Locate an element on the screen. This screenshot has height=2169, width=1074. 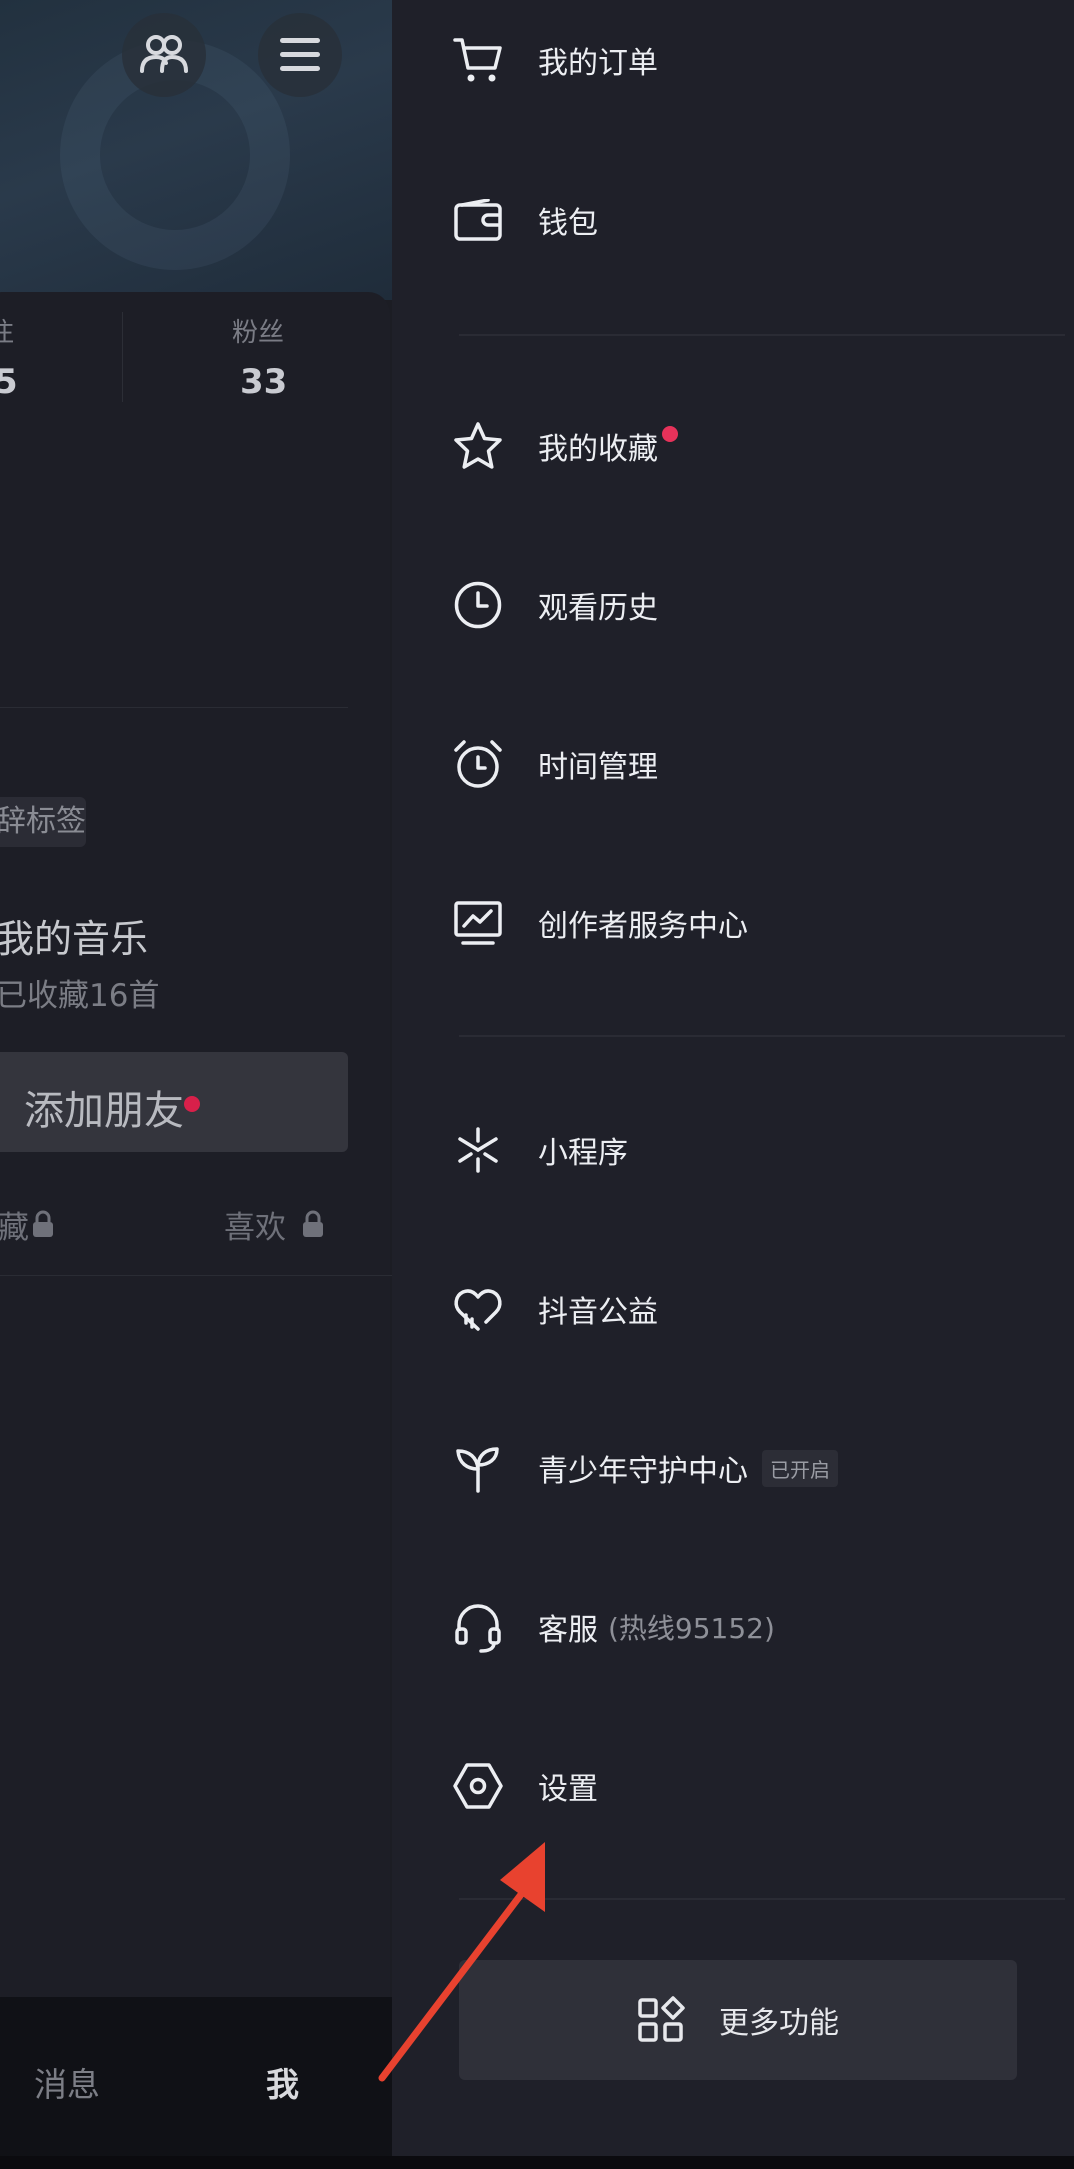
status-badge: 已开启 is located at coordinates (800, 1468).